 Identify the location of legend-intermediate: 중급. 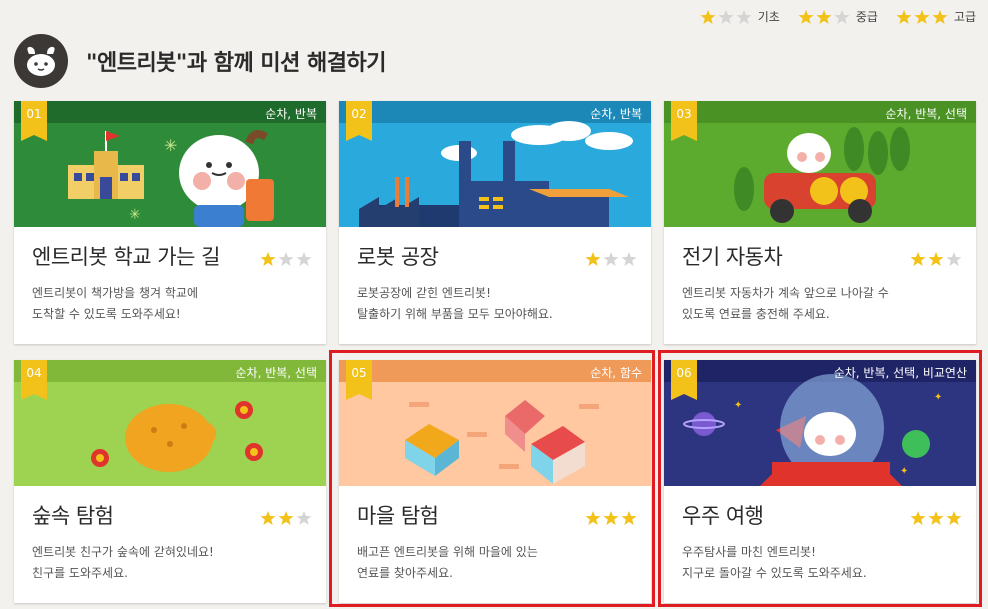
(838, 16).